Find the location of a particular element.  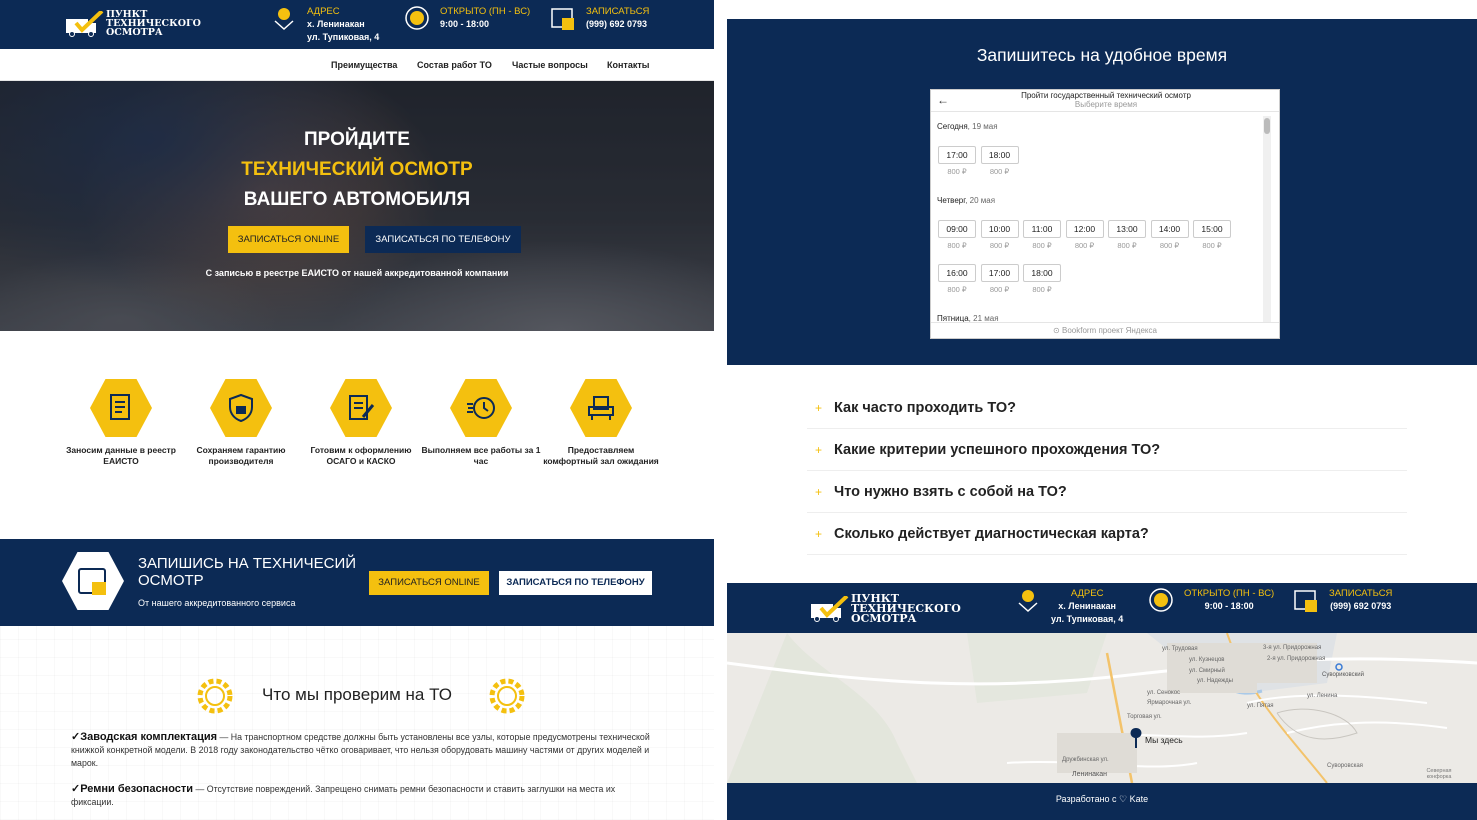

day-heading: Четверг, 20 мая is located at coordinates (966, 200).